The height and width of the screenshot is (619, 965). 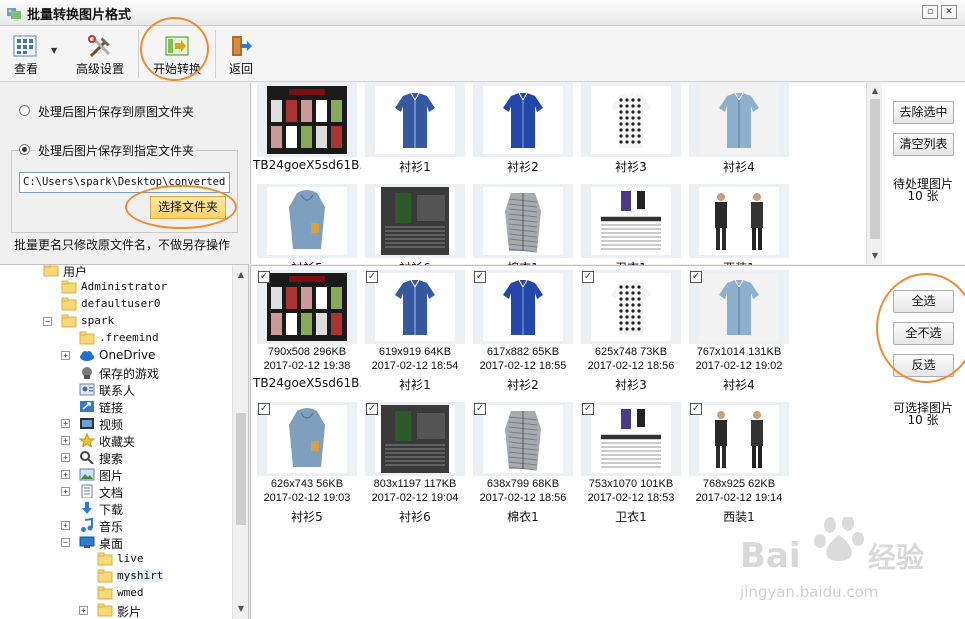 I want to click on tree-item: 用户, so click(x=116, y=272).